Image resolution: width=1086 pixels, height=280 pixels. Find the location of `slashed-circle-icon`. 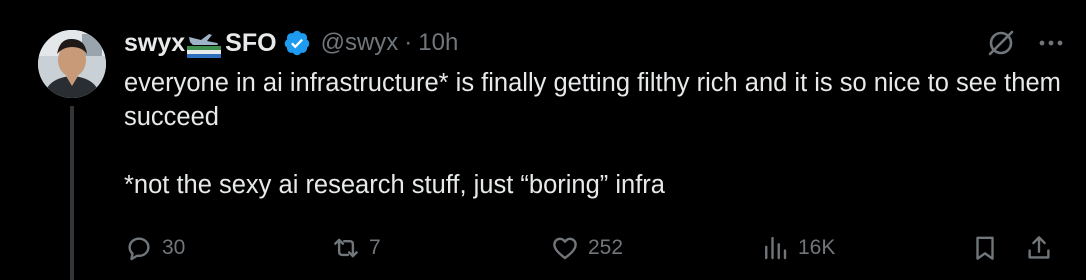

slashed-circle-icon is located at coordinates (1001, 43).